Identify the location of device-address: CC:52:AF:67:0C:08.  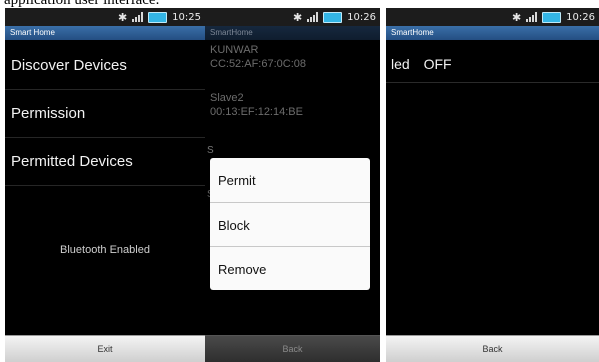
(258, 64).